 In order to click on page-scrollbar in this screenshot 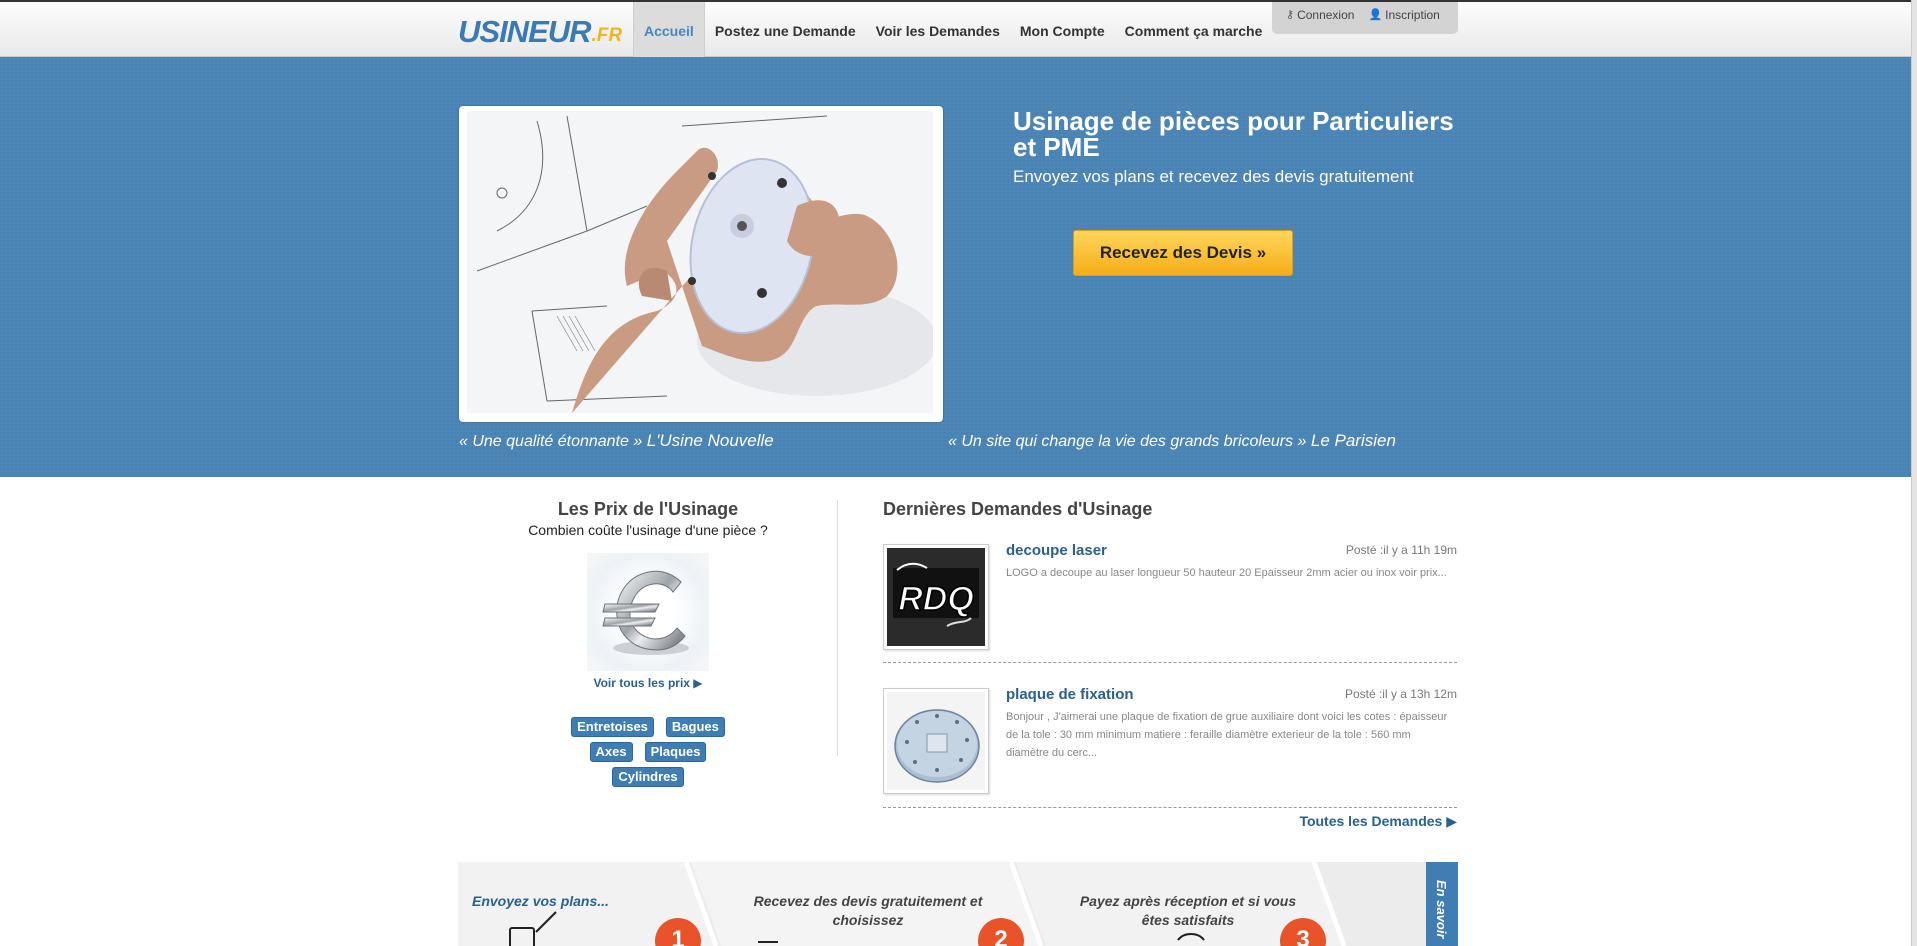, I will do `click(1914, 473)`.